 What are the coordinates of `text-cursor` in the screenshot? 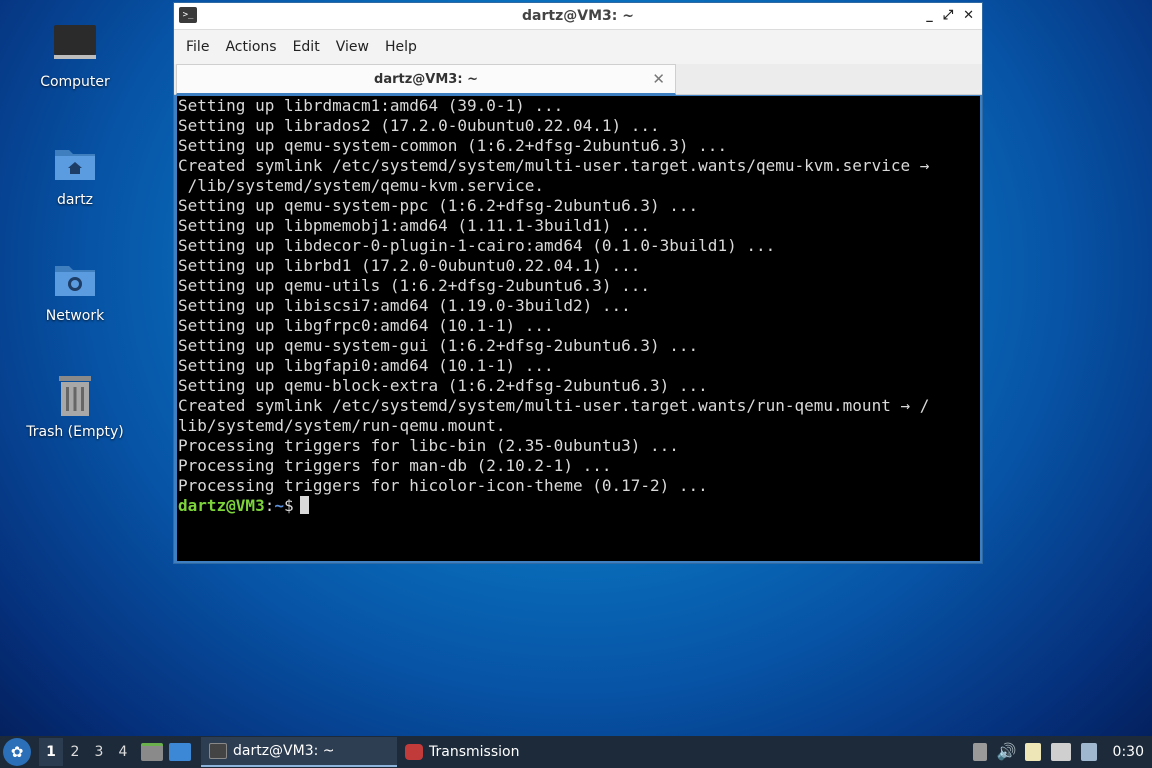 It's located at (304, 505).